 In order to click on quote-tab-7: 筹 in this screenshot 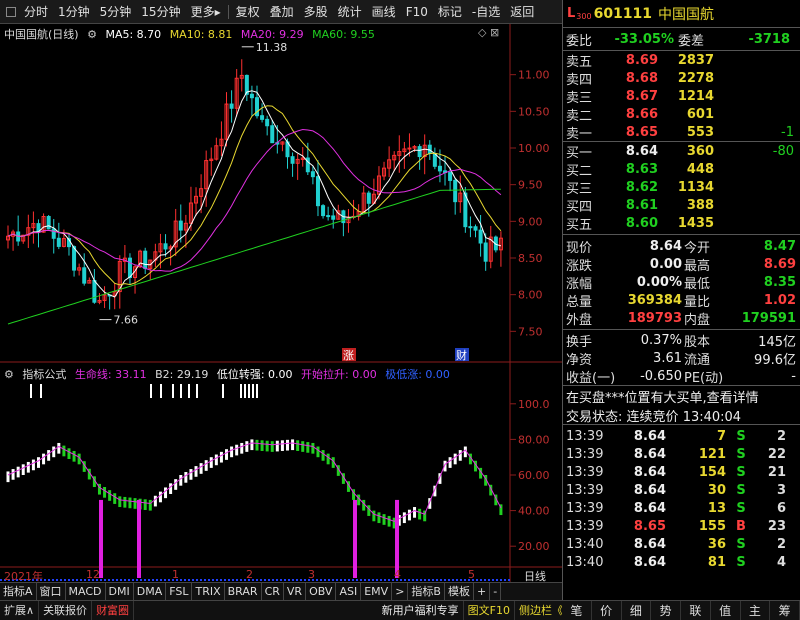, I will do `click(785, 610)`.